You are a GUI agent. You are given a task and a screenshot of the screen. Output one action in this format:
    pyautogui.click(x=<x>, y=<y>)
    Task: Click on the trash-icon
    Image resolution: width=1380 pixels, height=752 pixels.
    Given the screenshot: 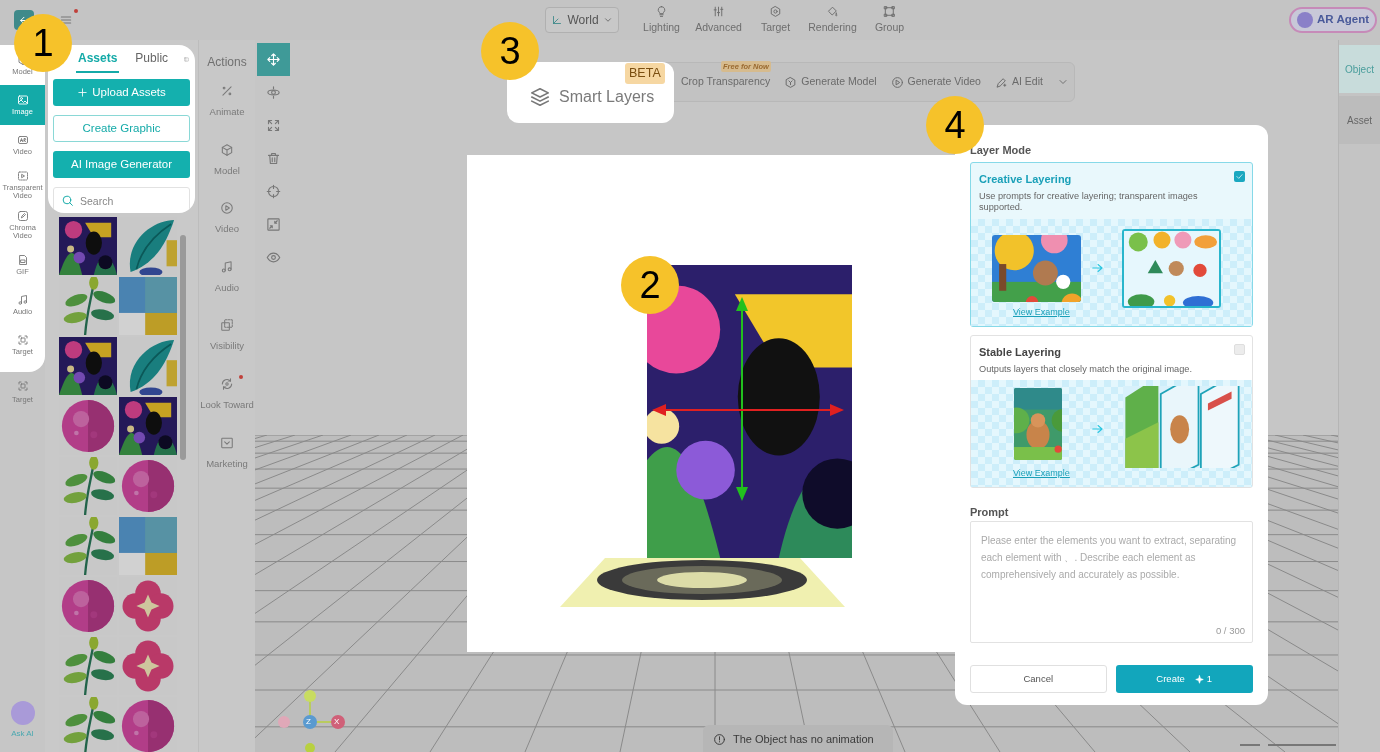 What is the action you would take?
    pyautogui.click(x=273, y=158)
    